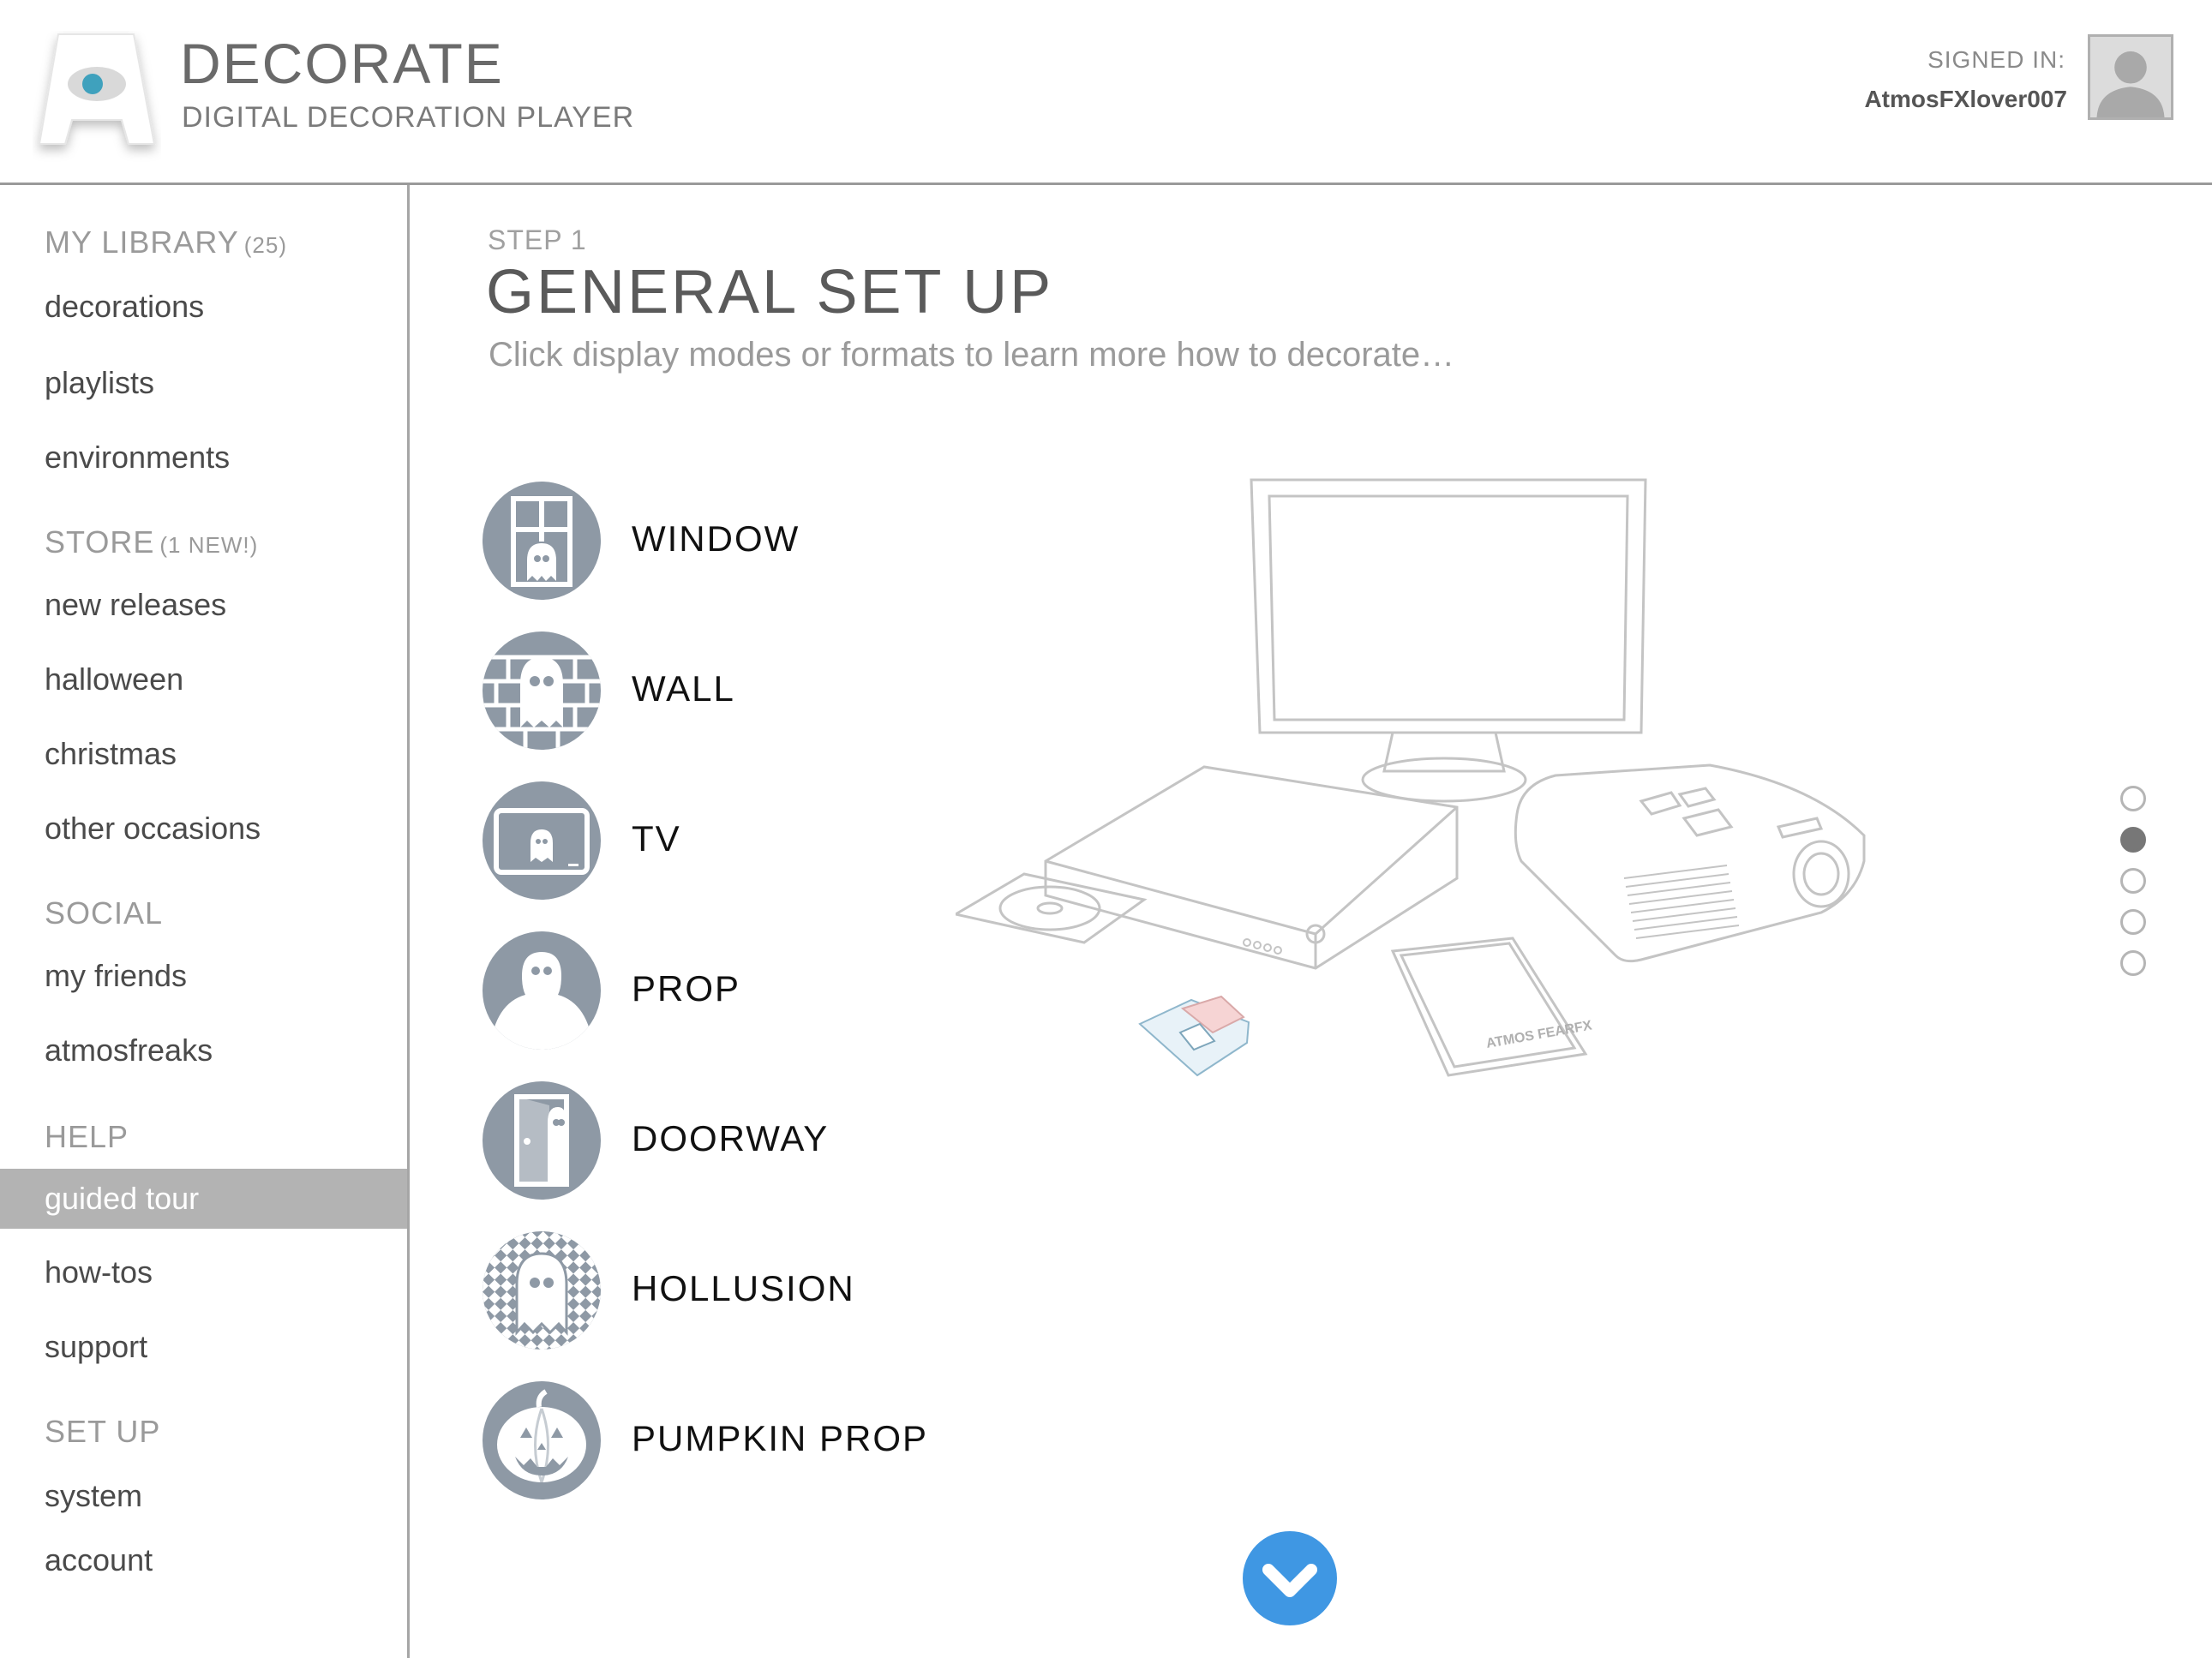 Image resolution: width=2212 pixels, height=1658 pixels. I want to click on sidebar-item-christmas: christmas, so click(204, 754).